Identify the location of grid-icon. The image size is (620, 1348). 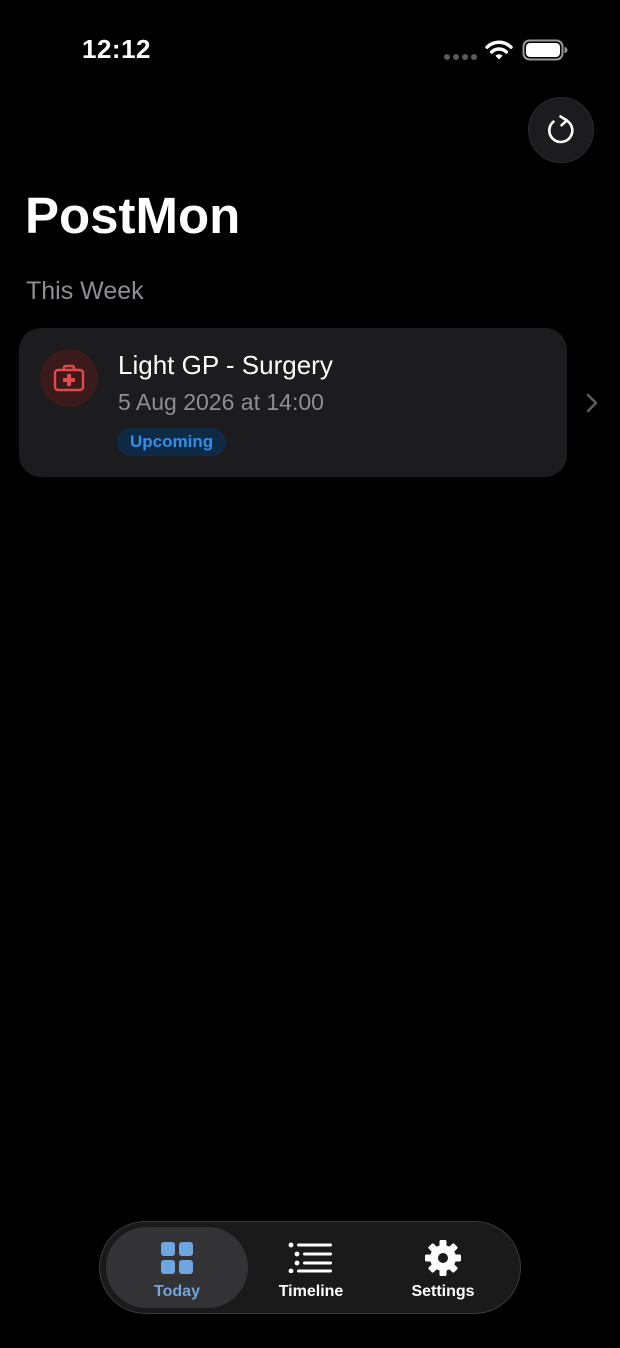
(177, 1258).